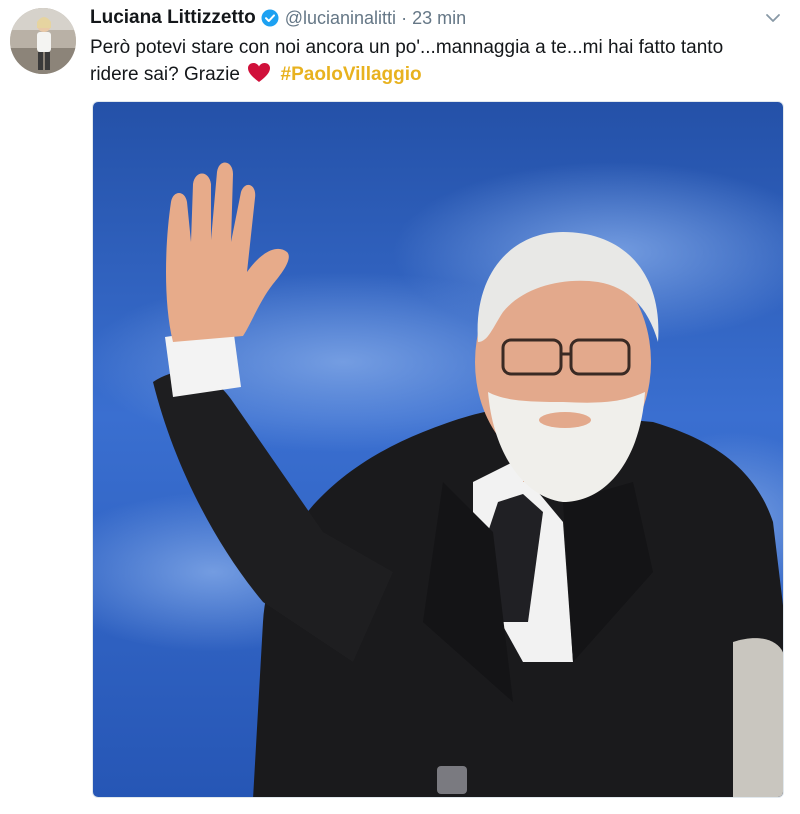  I want to click on display-name: Luciana Littizzetto, so click(173, 18).